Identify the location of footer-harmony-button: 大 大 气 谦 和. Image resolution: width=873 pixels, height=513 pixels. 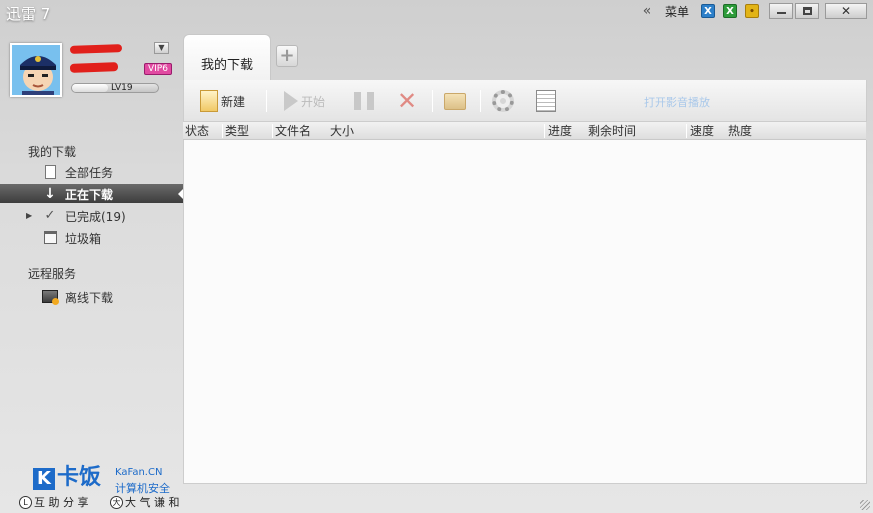
(145, 502).